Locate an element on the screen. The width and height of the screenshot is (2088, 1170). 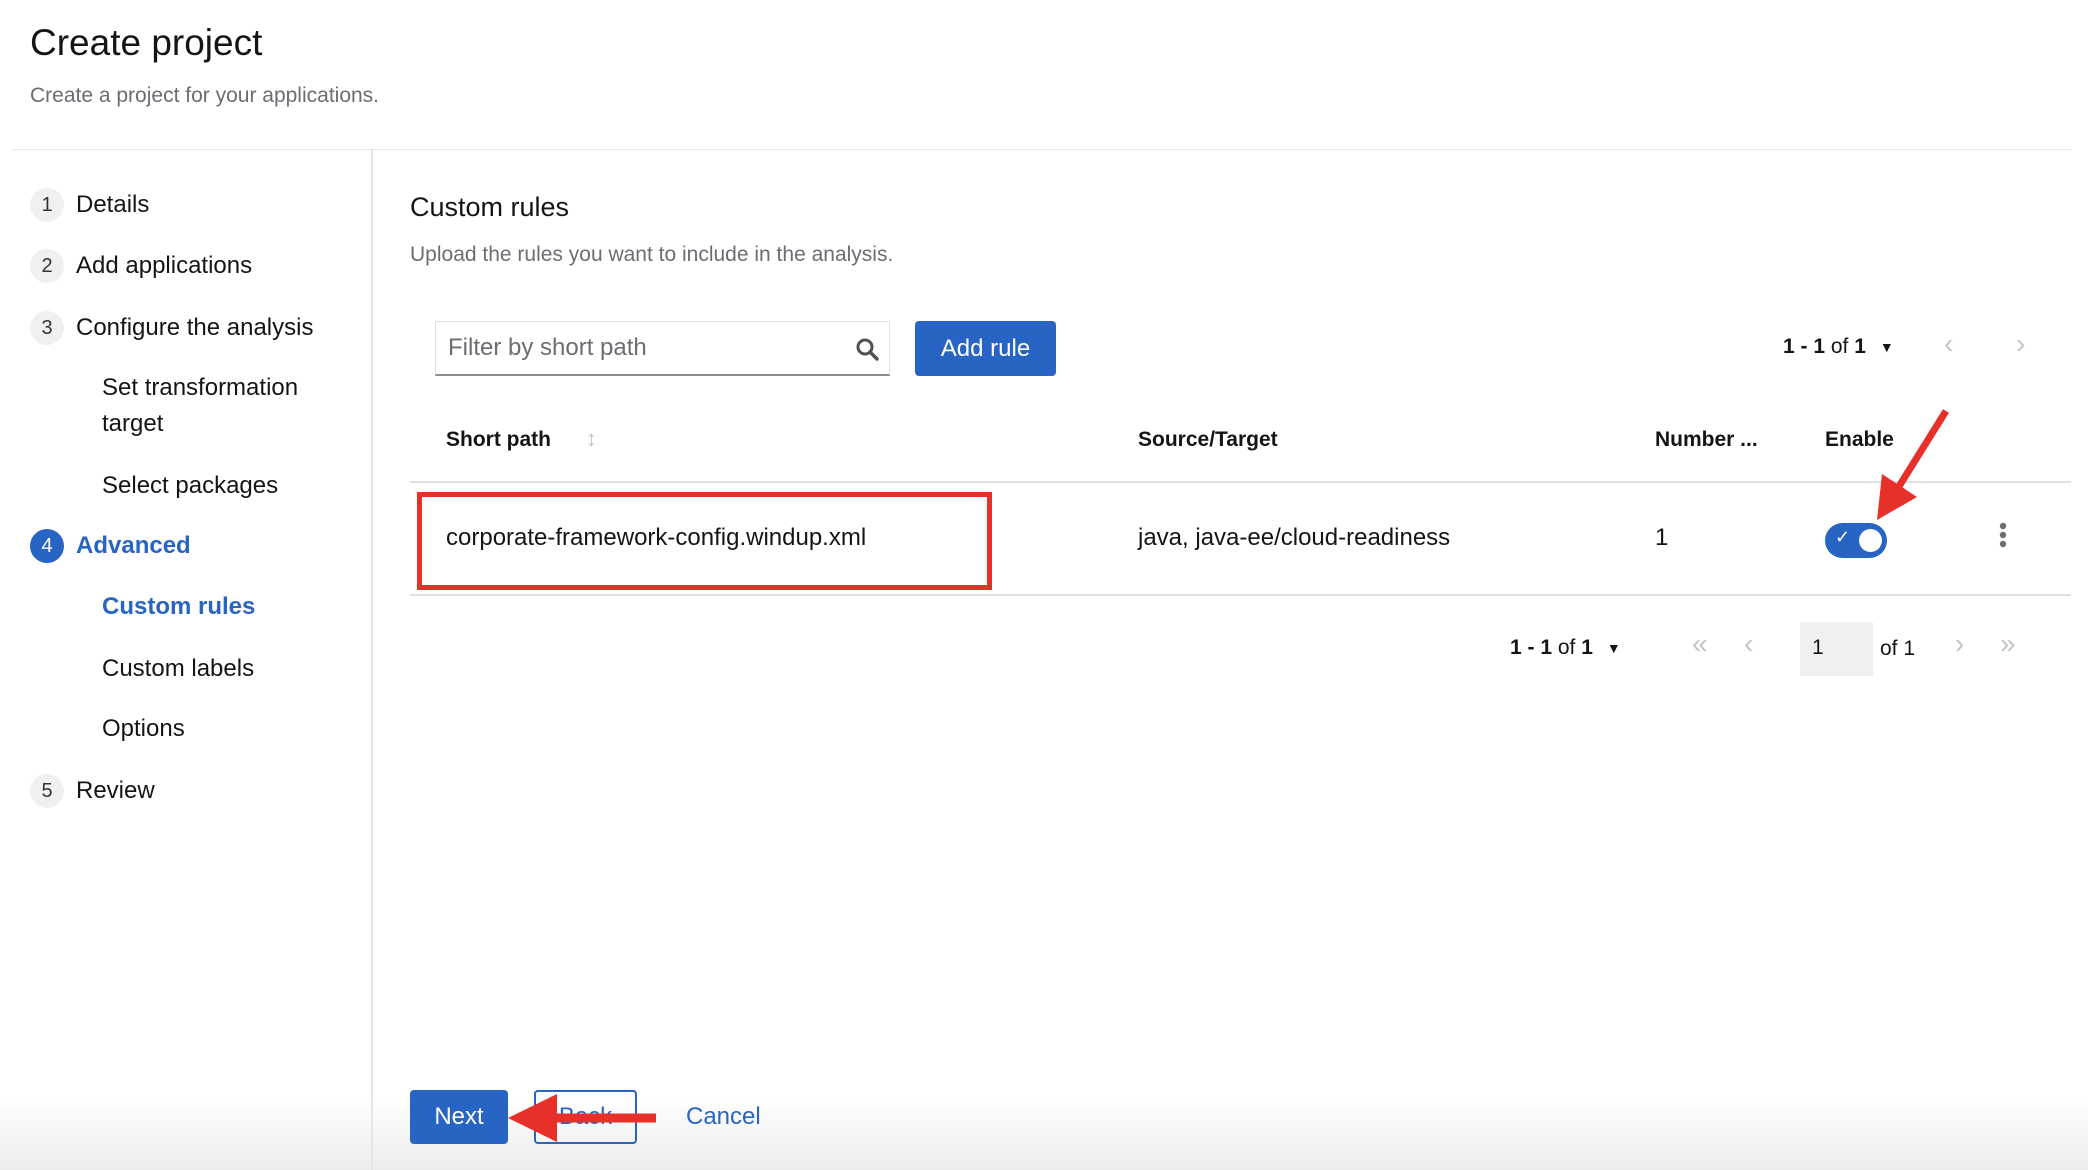
column-header-source-target: Source/Target is located at coordinates (1208, 440).